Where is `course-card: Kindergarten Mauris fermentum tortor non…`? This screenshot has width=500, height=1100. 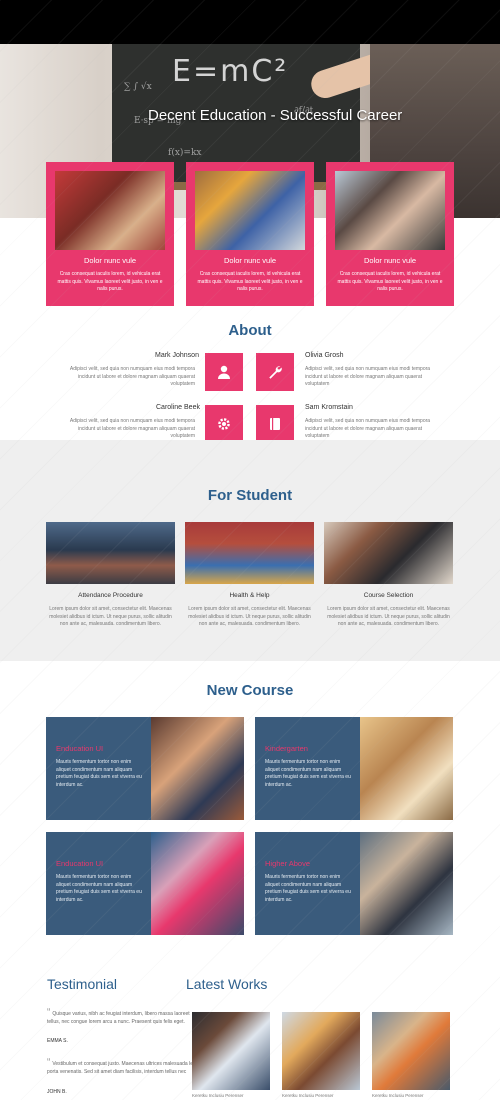
course-card: Kindergarten Mauris fermentum tortor non… is located at coordinates (354, 768).